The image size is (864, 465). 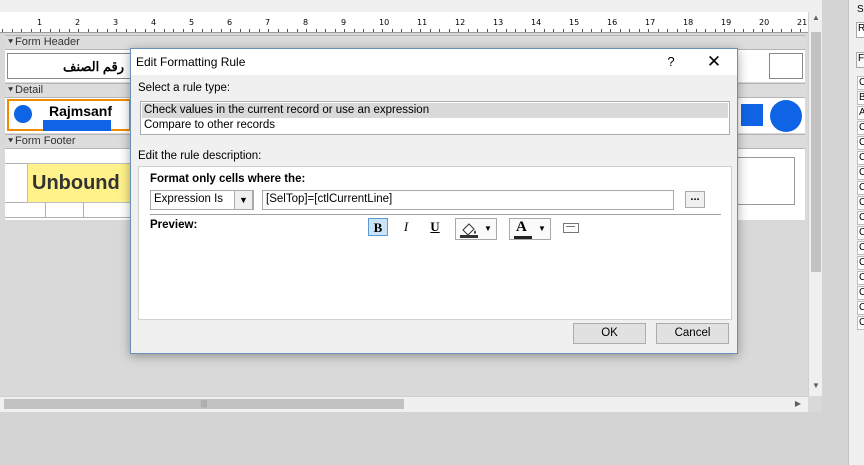 I want to click on blue-circle-icon, so click(x=786, y=116).